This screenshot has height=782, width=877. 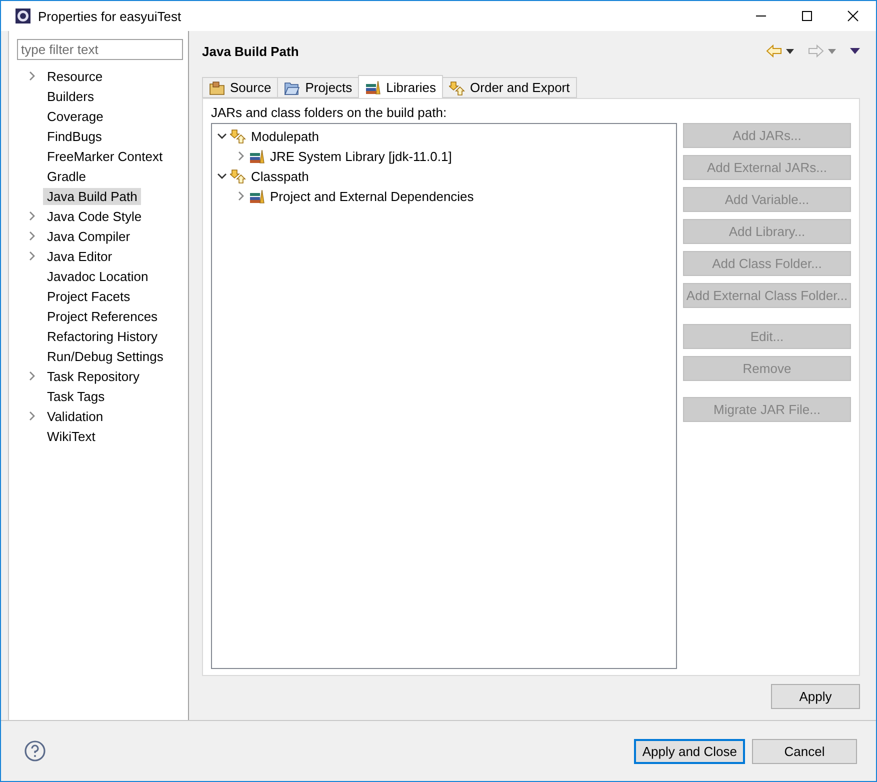 What do you see at coordinates (93, 376) in the screenshot?
I see `sidebar-item: Task Repository` at bounding box center [93, 376].